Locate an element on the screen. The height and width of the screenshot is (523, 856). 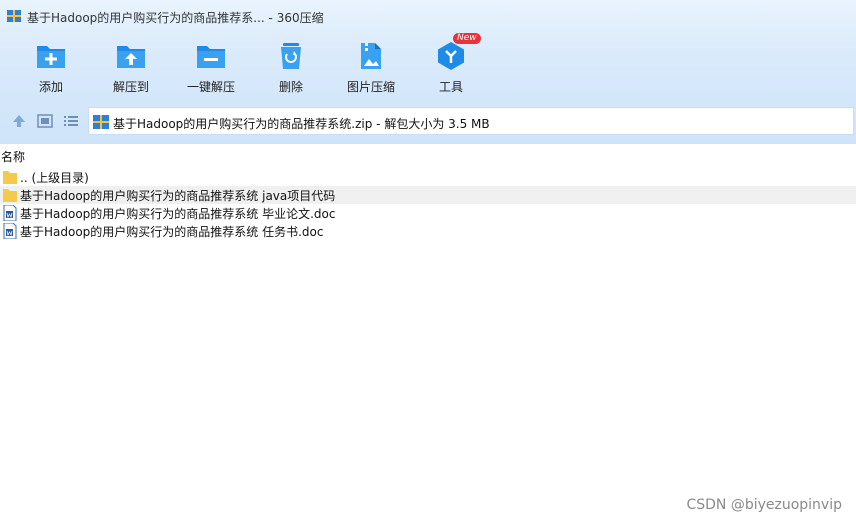
window-title: 基于Hadoop的用户购买行为的商品推荐系... - 360压缩 is located at coordinates (175, 18).